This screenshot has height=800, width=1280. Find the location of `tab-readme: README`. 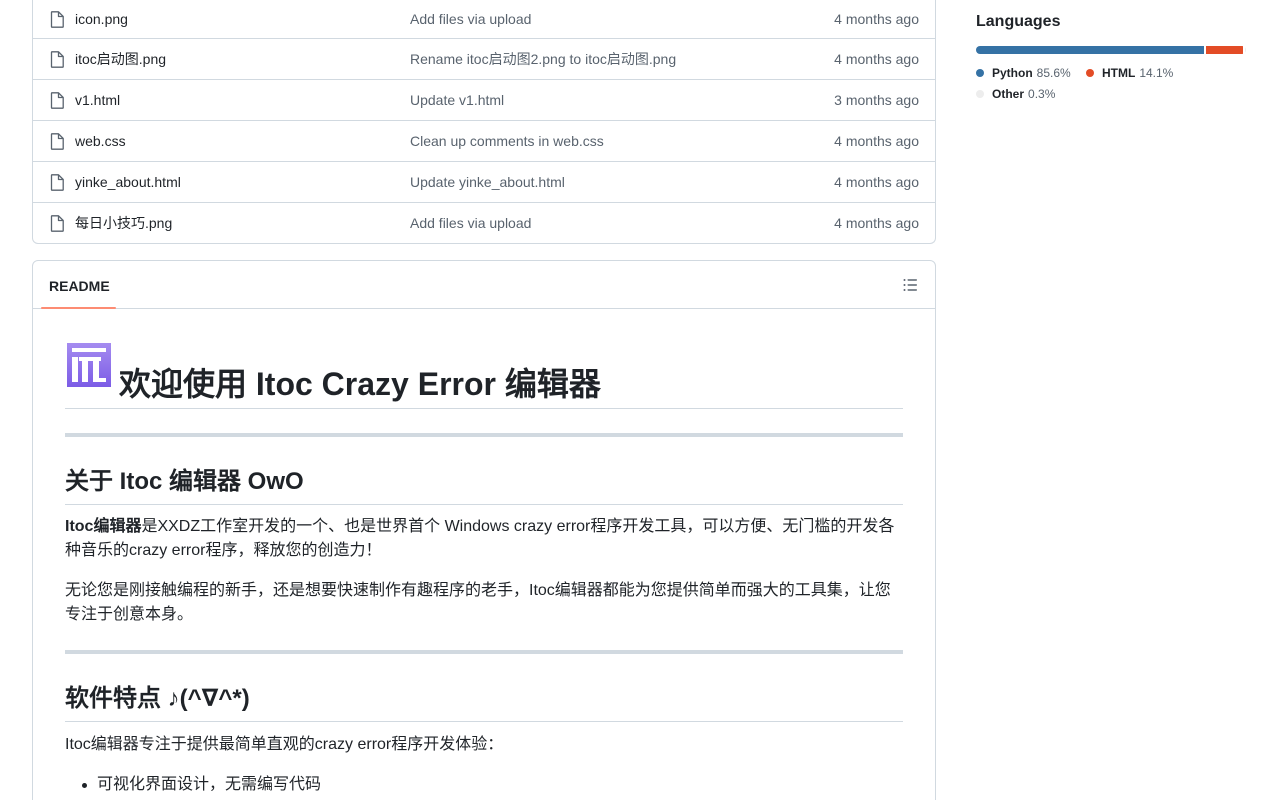

tab-readme: README is located at coordinates (79, 286).